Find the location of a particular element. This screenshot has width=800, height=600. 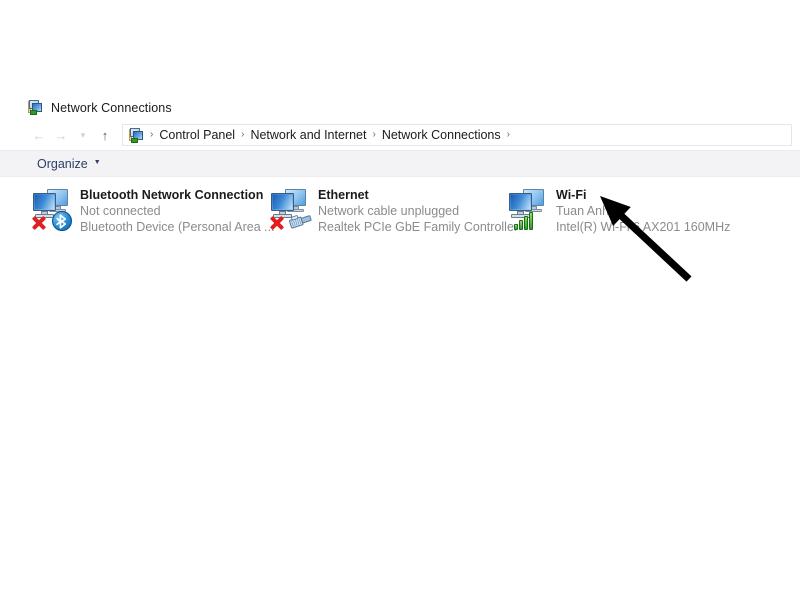

connection-device: Intel(R) Wi-Fi 6 AX201 160MHz is located at coordinates (643, 227).